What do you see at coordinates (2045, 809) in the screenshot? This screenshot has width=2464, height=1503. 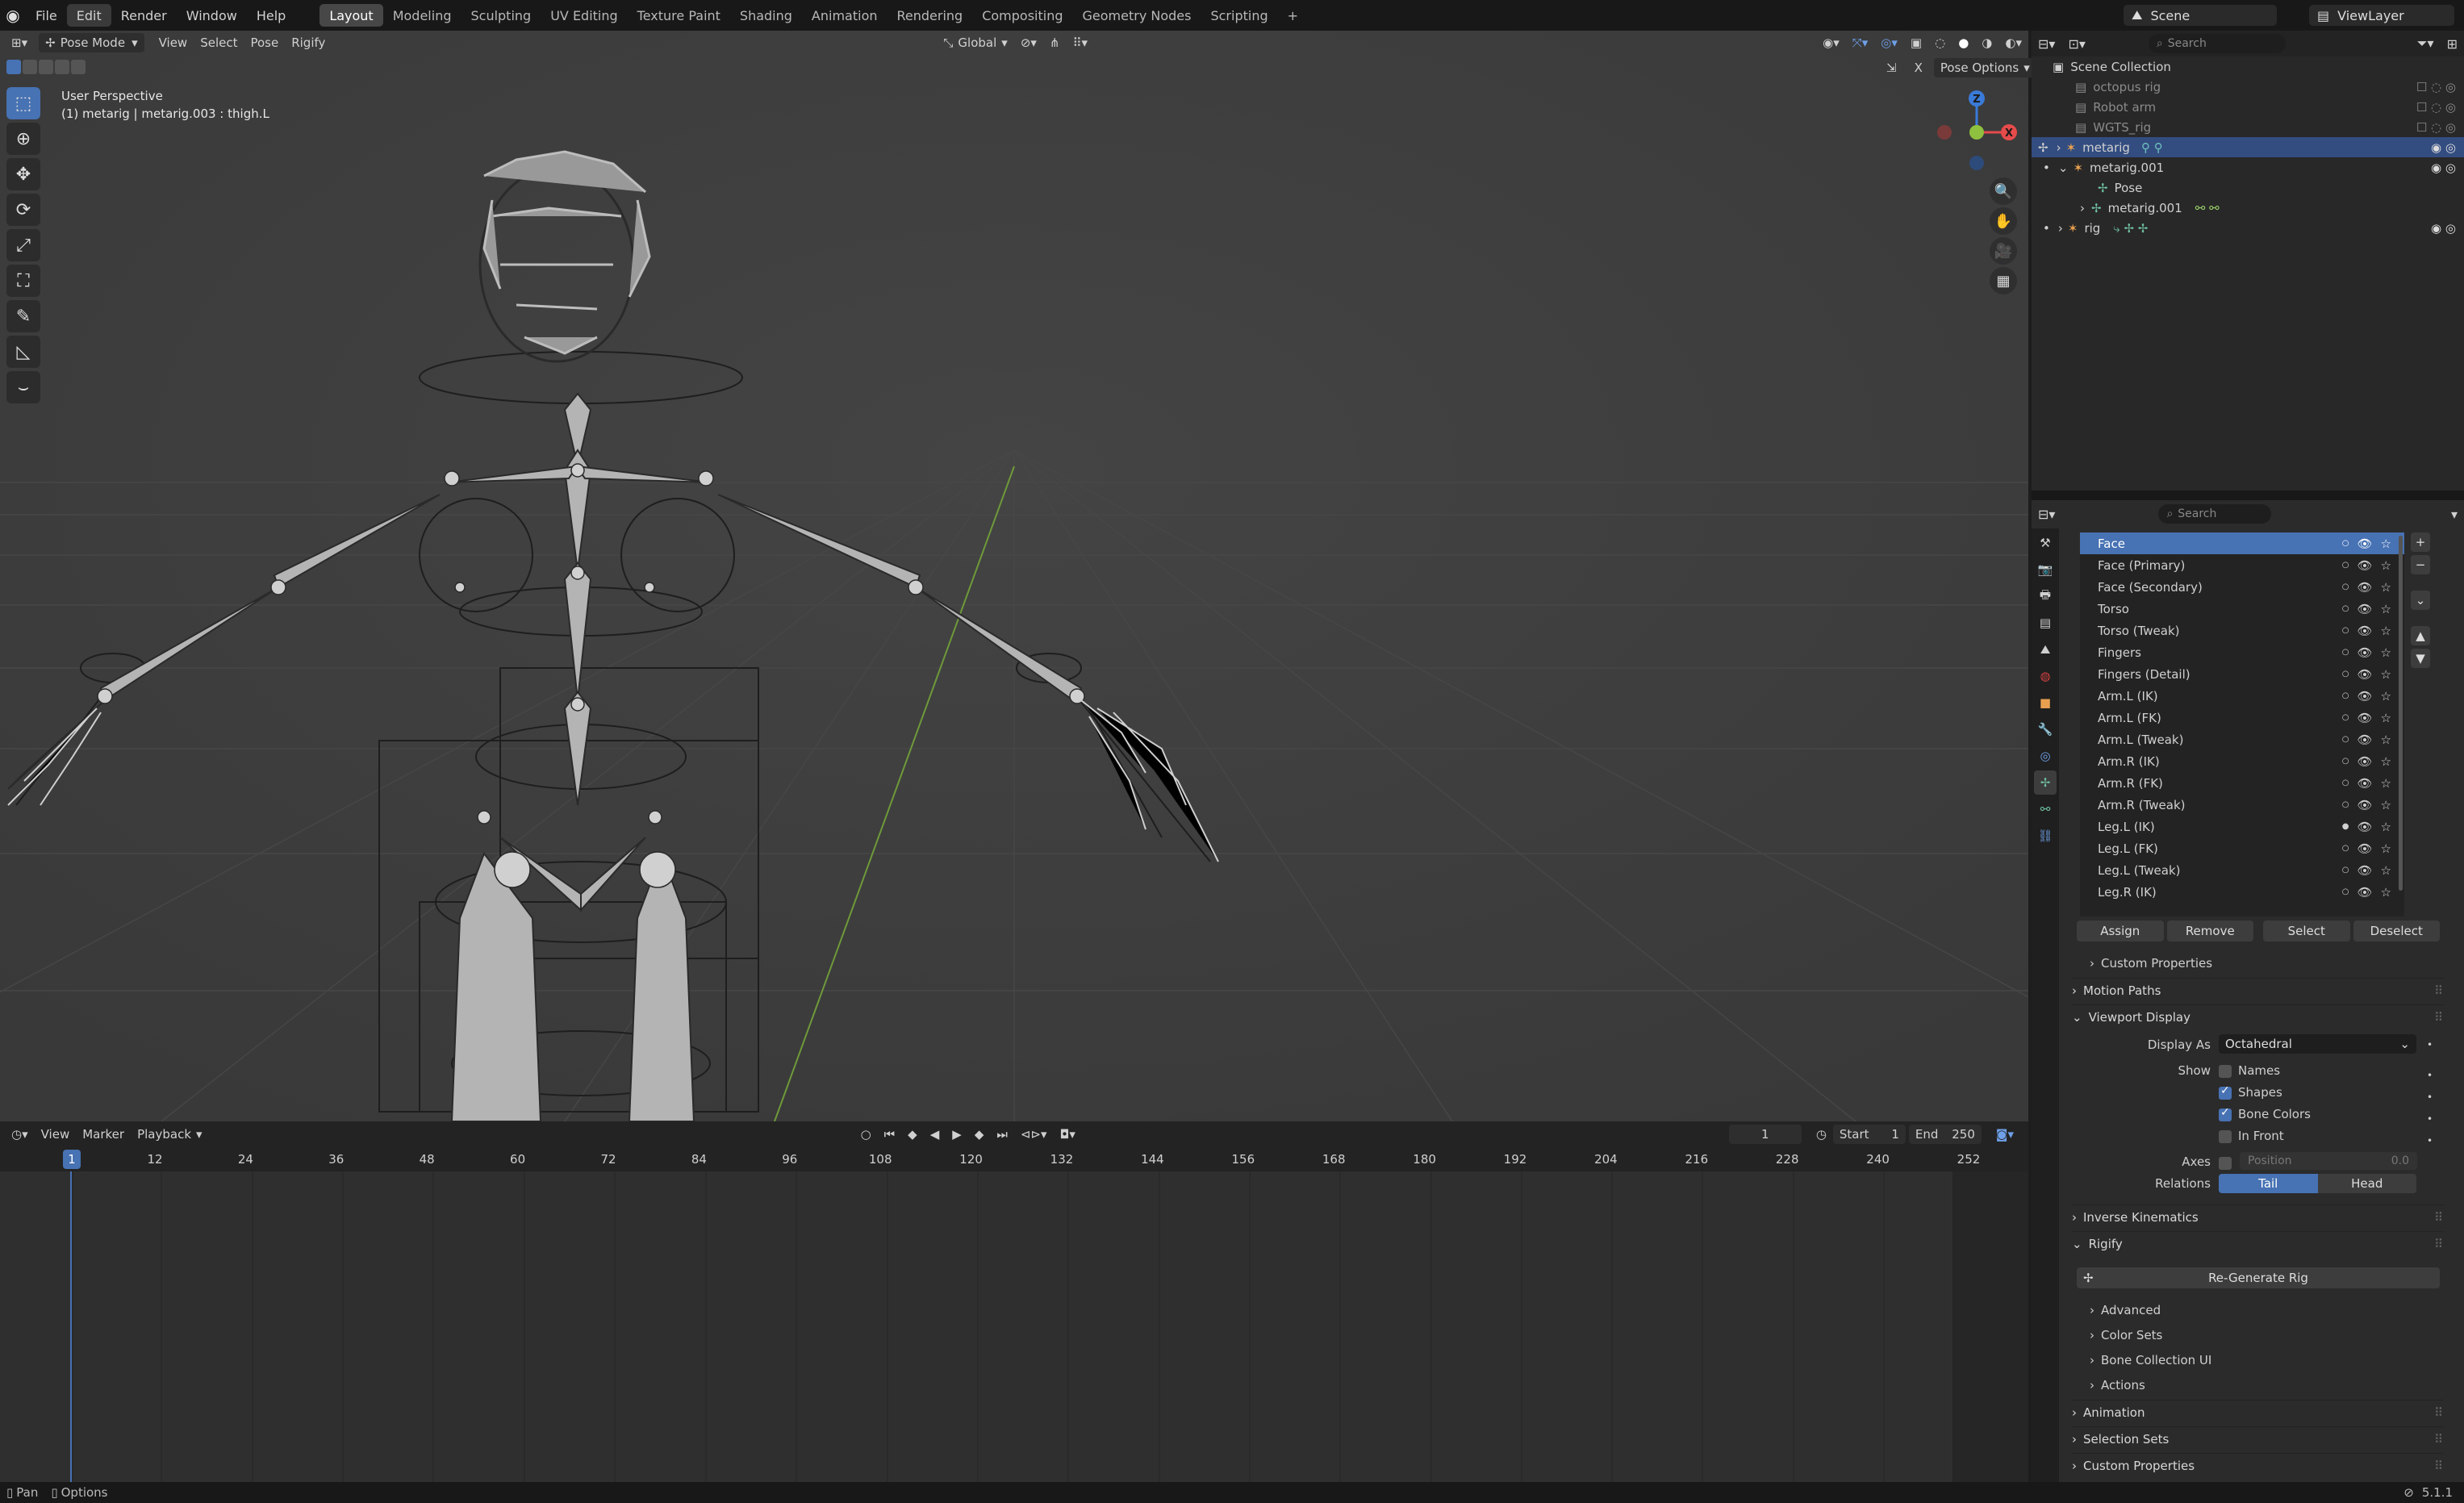 I see `bone-tab-icon: ⚯` at bounding box center [2045, 809].